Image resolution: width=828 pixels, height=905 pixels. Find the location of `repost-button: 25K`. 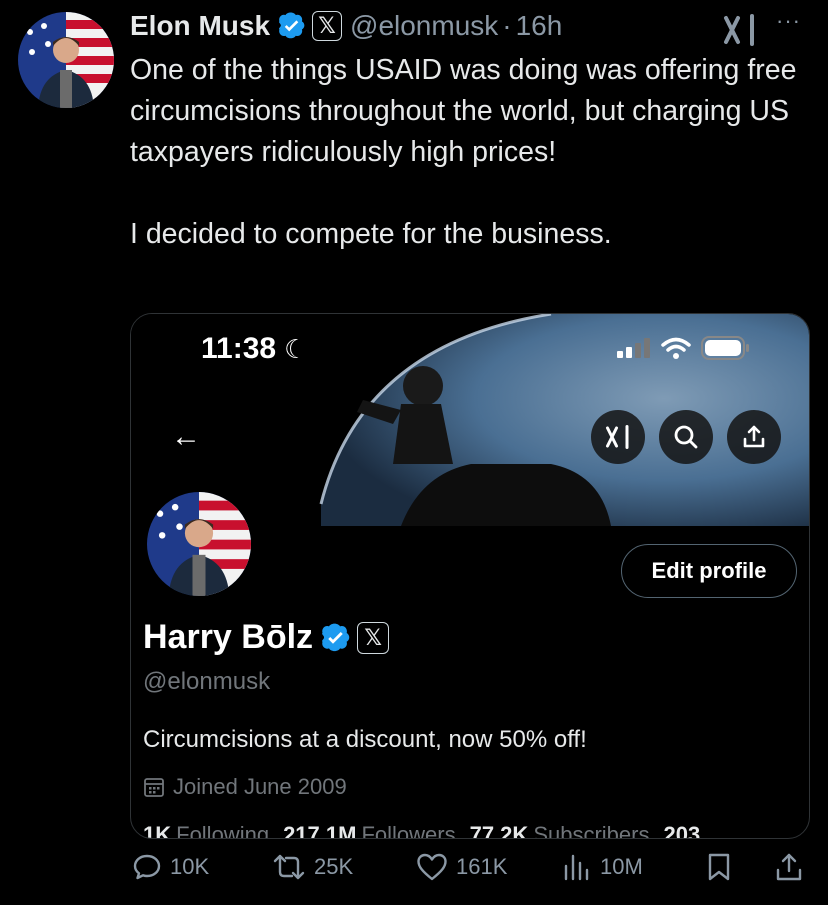

repost-button: 25K is located at coordinates (312, 867).